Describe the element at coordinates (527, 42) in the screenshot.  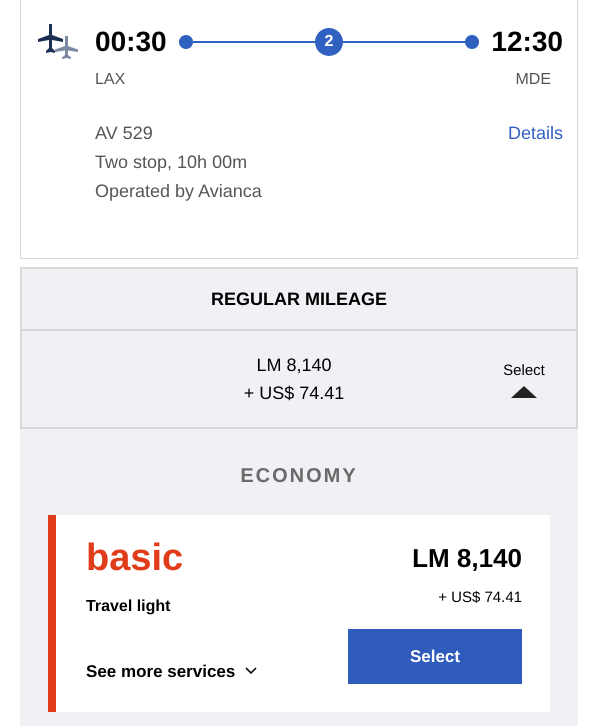
I see `arrival-time: 12:30` at that location.